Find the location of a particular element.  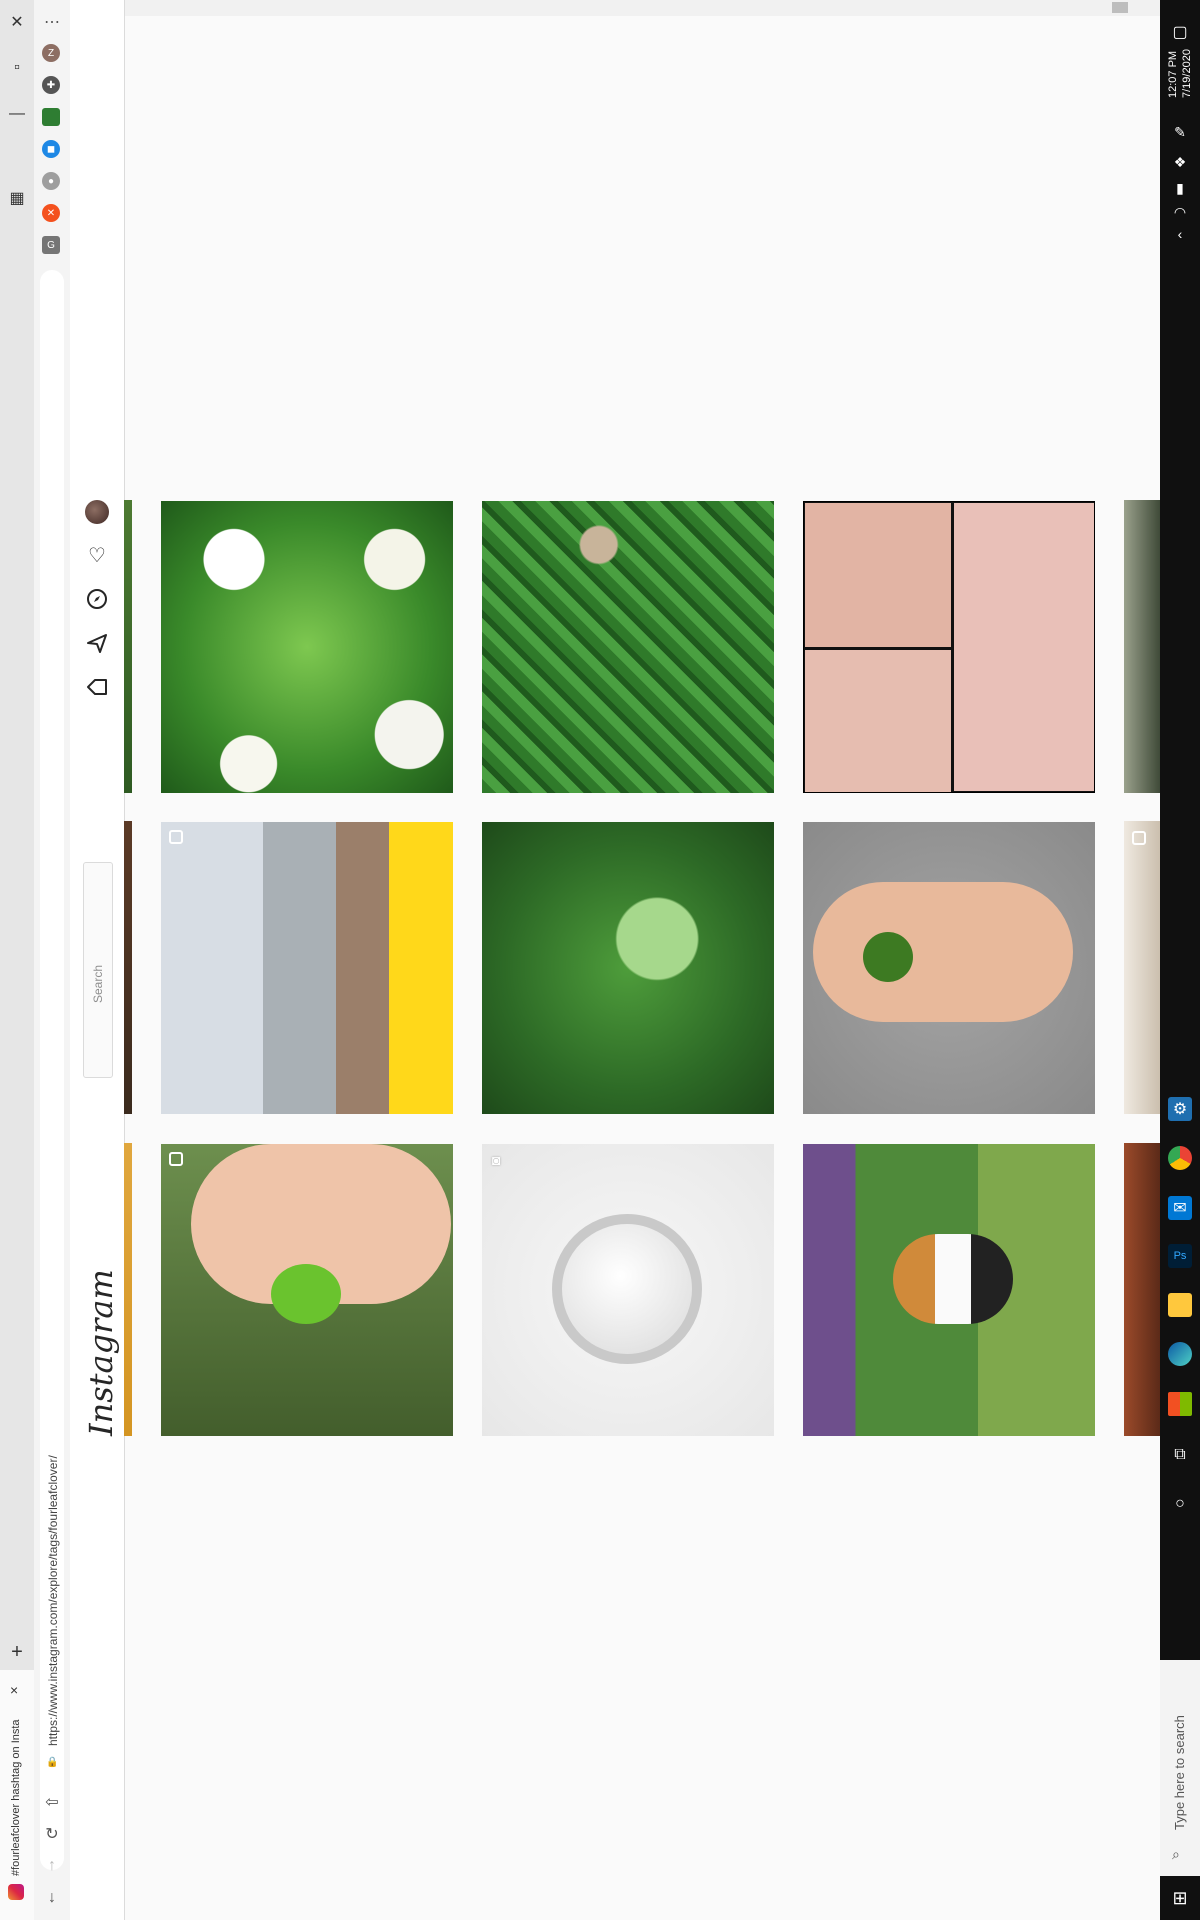

taskbar-search-placeholder: Type here to search is located at coordinates (1179, 1772).